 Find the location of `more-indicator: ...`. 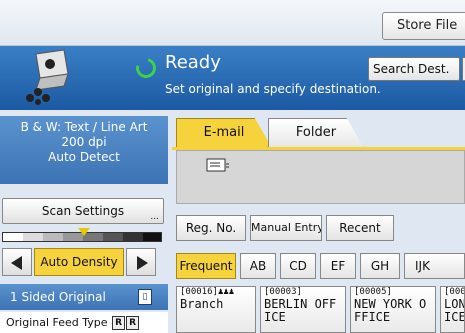

more-indicator: ... is located at coordinates (154, 217).